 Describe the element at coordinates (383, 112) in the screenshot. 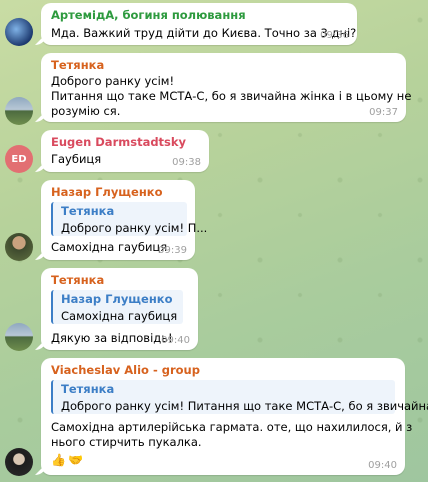

I see `message-time: 09:37` at that location.